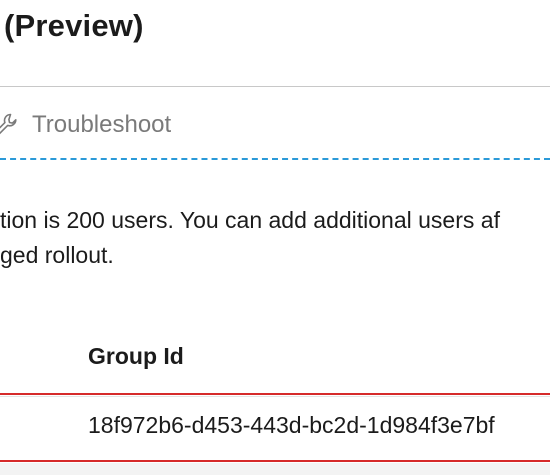 This screenshot has width=550, height=475. I want to click on wrench-icon, so click(8, 124).